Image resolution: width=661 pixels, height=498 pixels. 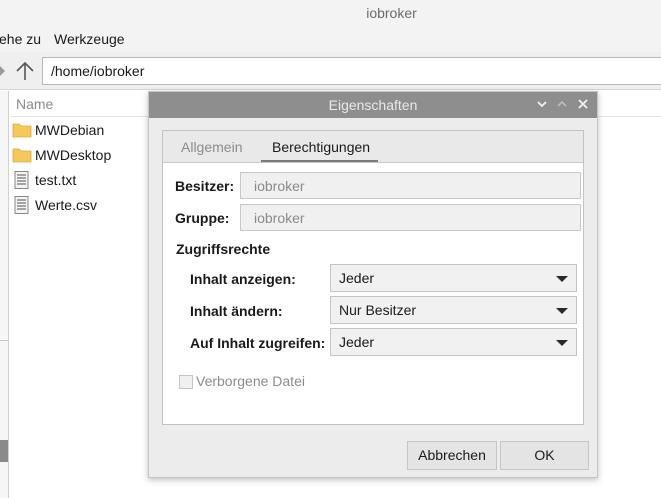 What do you see at coordinates (35, 104) in the screenshot?
I see `column-header-name-label: Name` at bounding box center [35, 104].